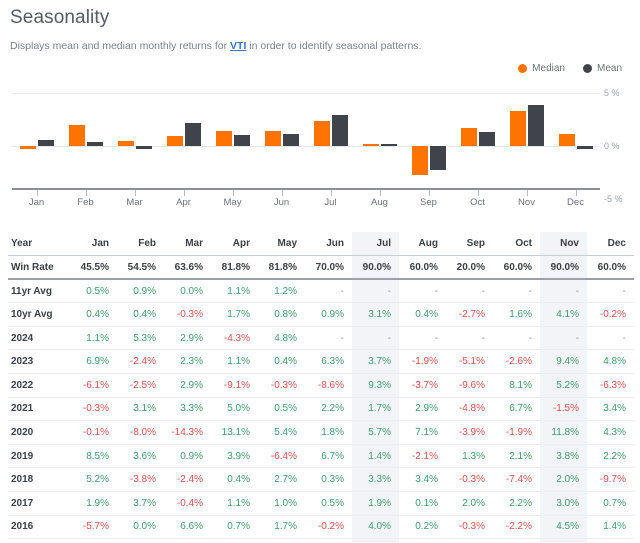  Describe the element at coordinates (375, 540) in the screenshot. I see `table-cell-2015-jul: 1.7%` at that location.